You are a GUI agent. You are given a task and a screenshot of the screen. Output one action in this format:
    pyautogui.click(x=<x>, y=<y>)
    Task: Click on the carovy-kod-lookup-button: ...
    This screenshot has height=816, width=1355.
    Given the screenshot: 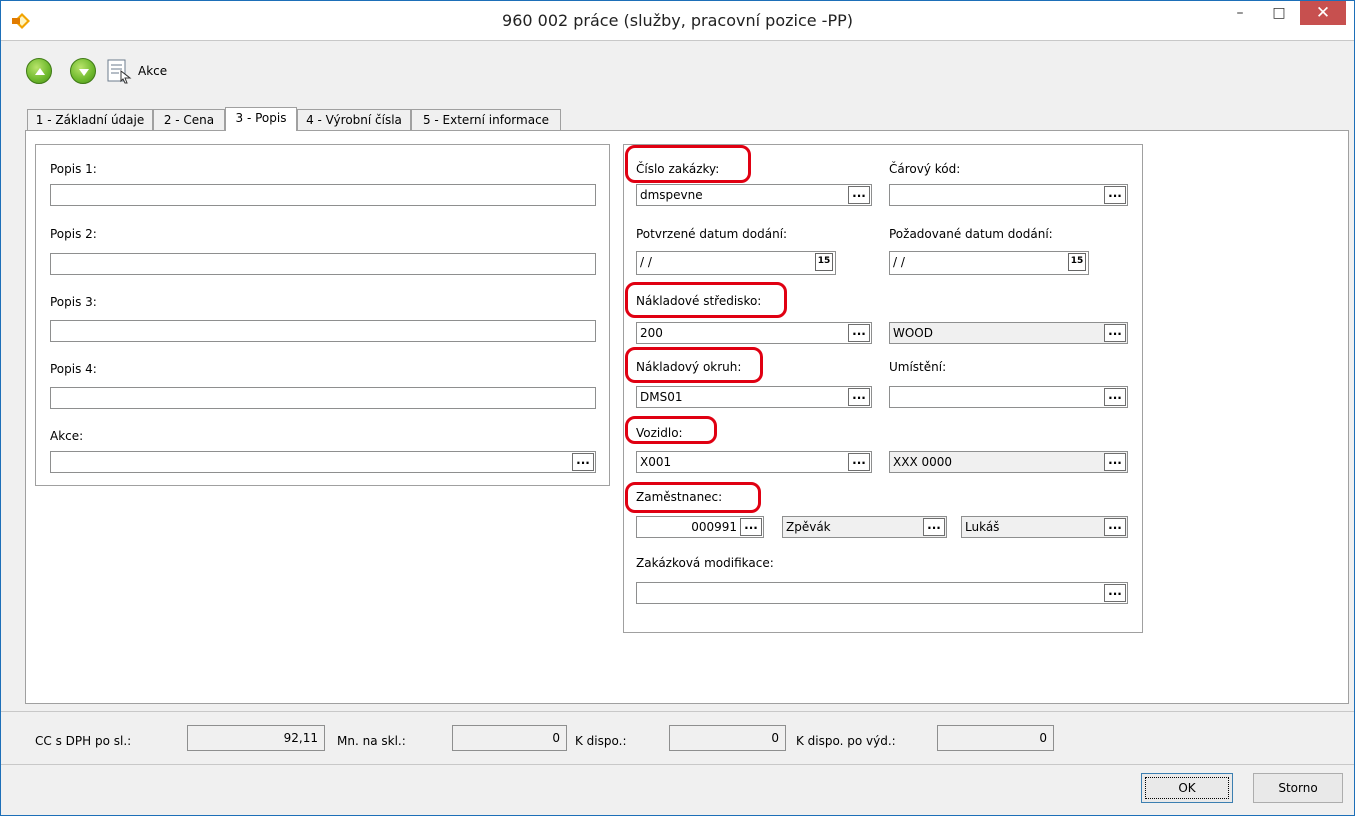 What is the action you would take?
    pyautogui.click(x=1115, y=195)
    